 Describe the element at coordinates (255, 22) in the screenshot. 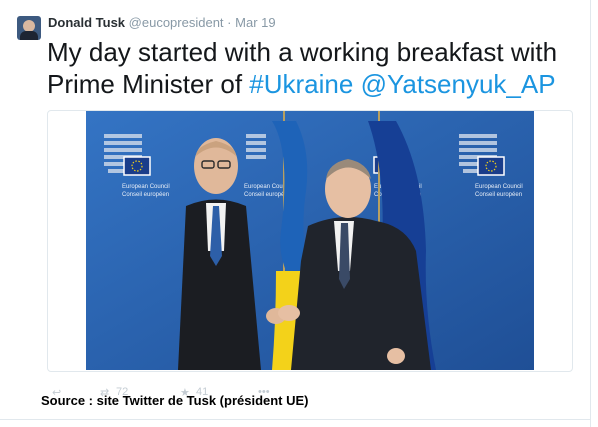

I see `tweet-date: Mar 19` at that location.